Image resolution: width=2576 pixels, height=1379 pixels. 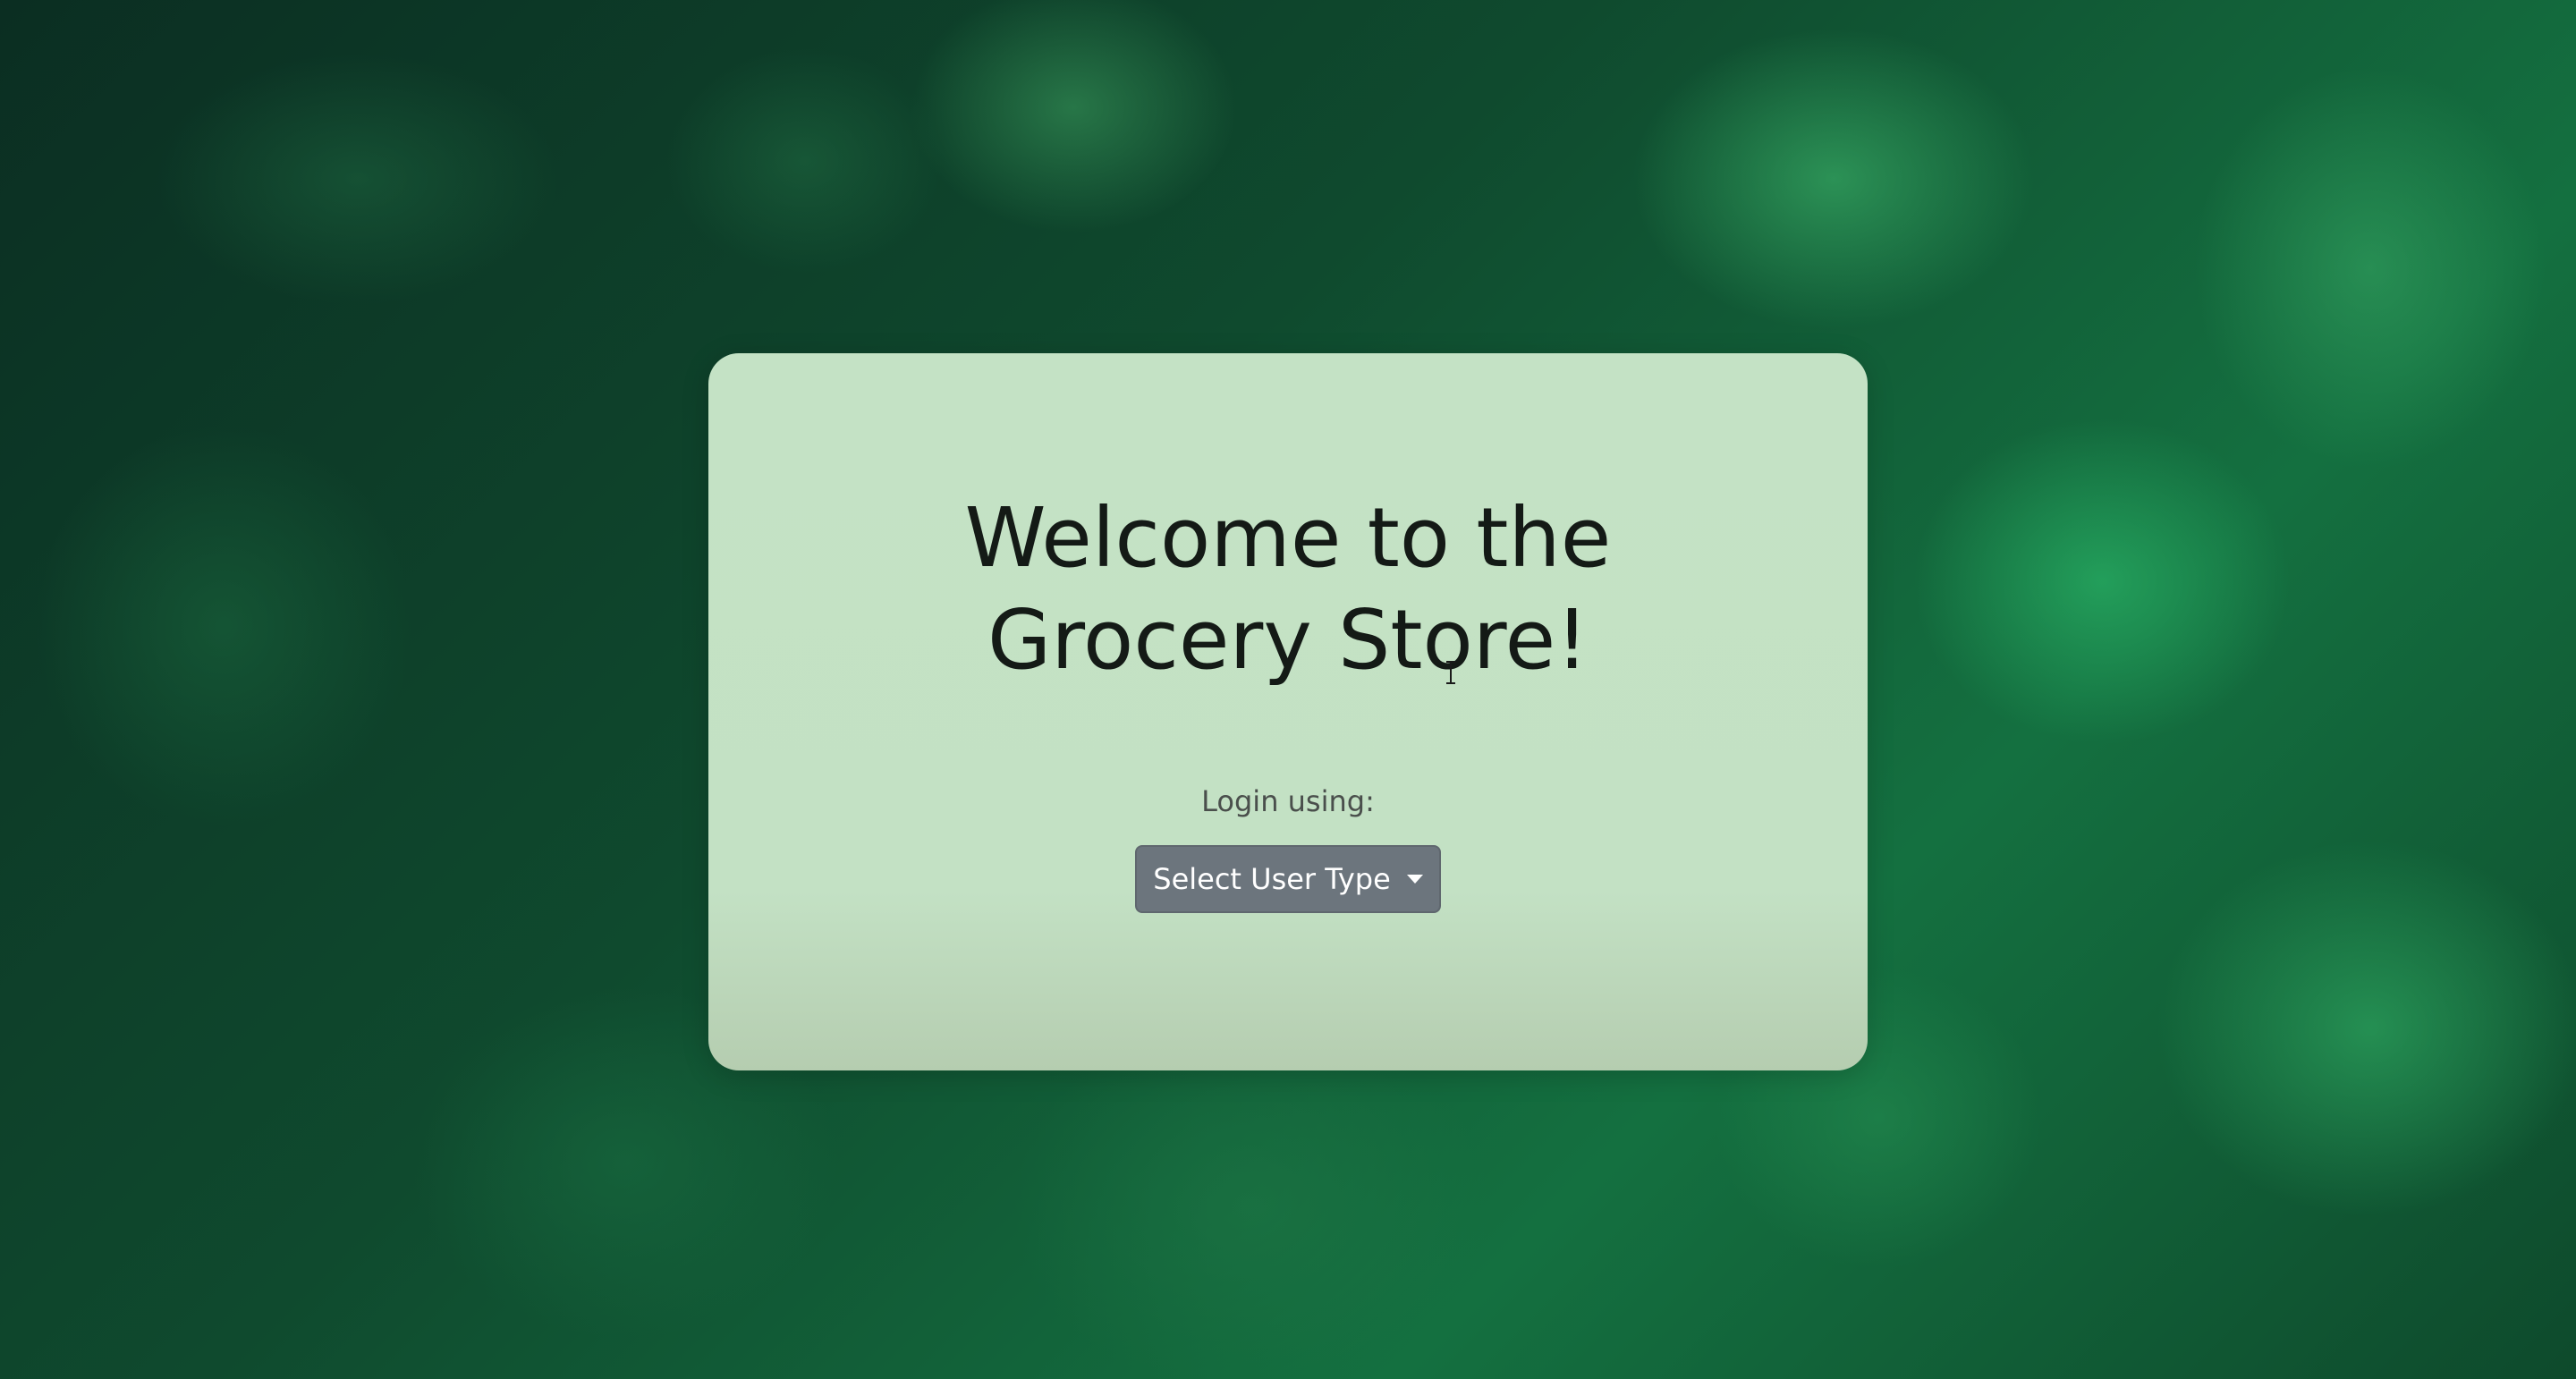 I want to click on welcome-title: Welcome to the Grocery Store!, so click(x=1288, y=589).